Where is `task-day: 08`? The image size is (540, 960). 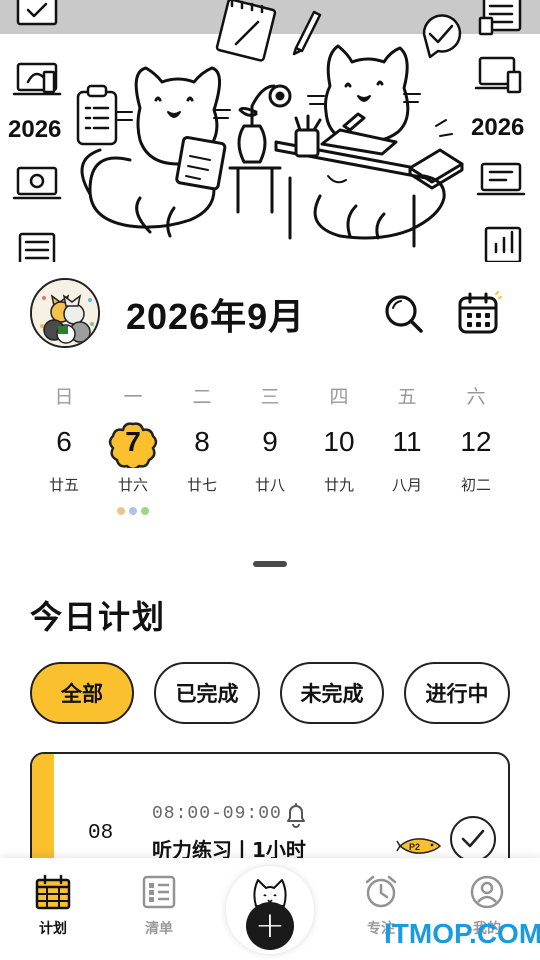 task-day: 08 is located at coordinates (101, 833).